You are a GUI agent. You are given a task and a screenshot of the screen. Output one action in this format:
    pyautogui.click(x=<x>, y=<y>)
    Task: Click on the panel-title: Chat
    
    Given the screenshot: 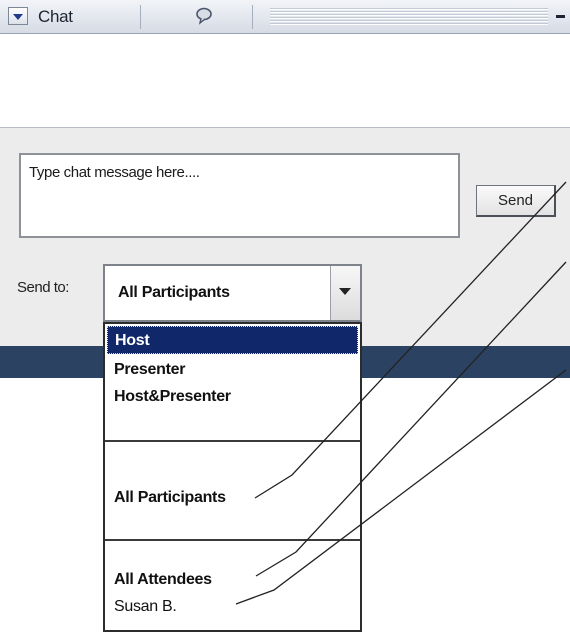 What is the action you would take?
    pyautogui.click(x=55, y=16)
    